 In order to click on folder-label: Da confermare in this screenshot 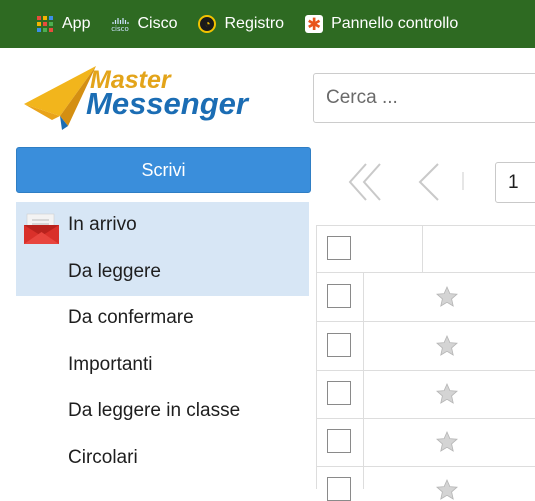, I will do `click(131, 318)`.